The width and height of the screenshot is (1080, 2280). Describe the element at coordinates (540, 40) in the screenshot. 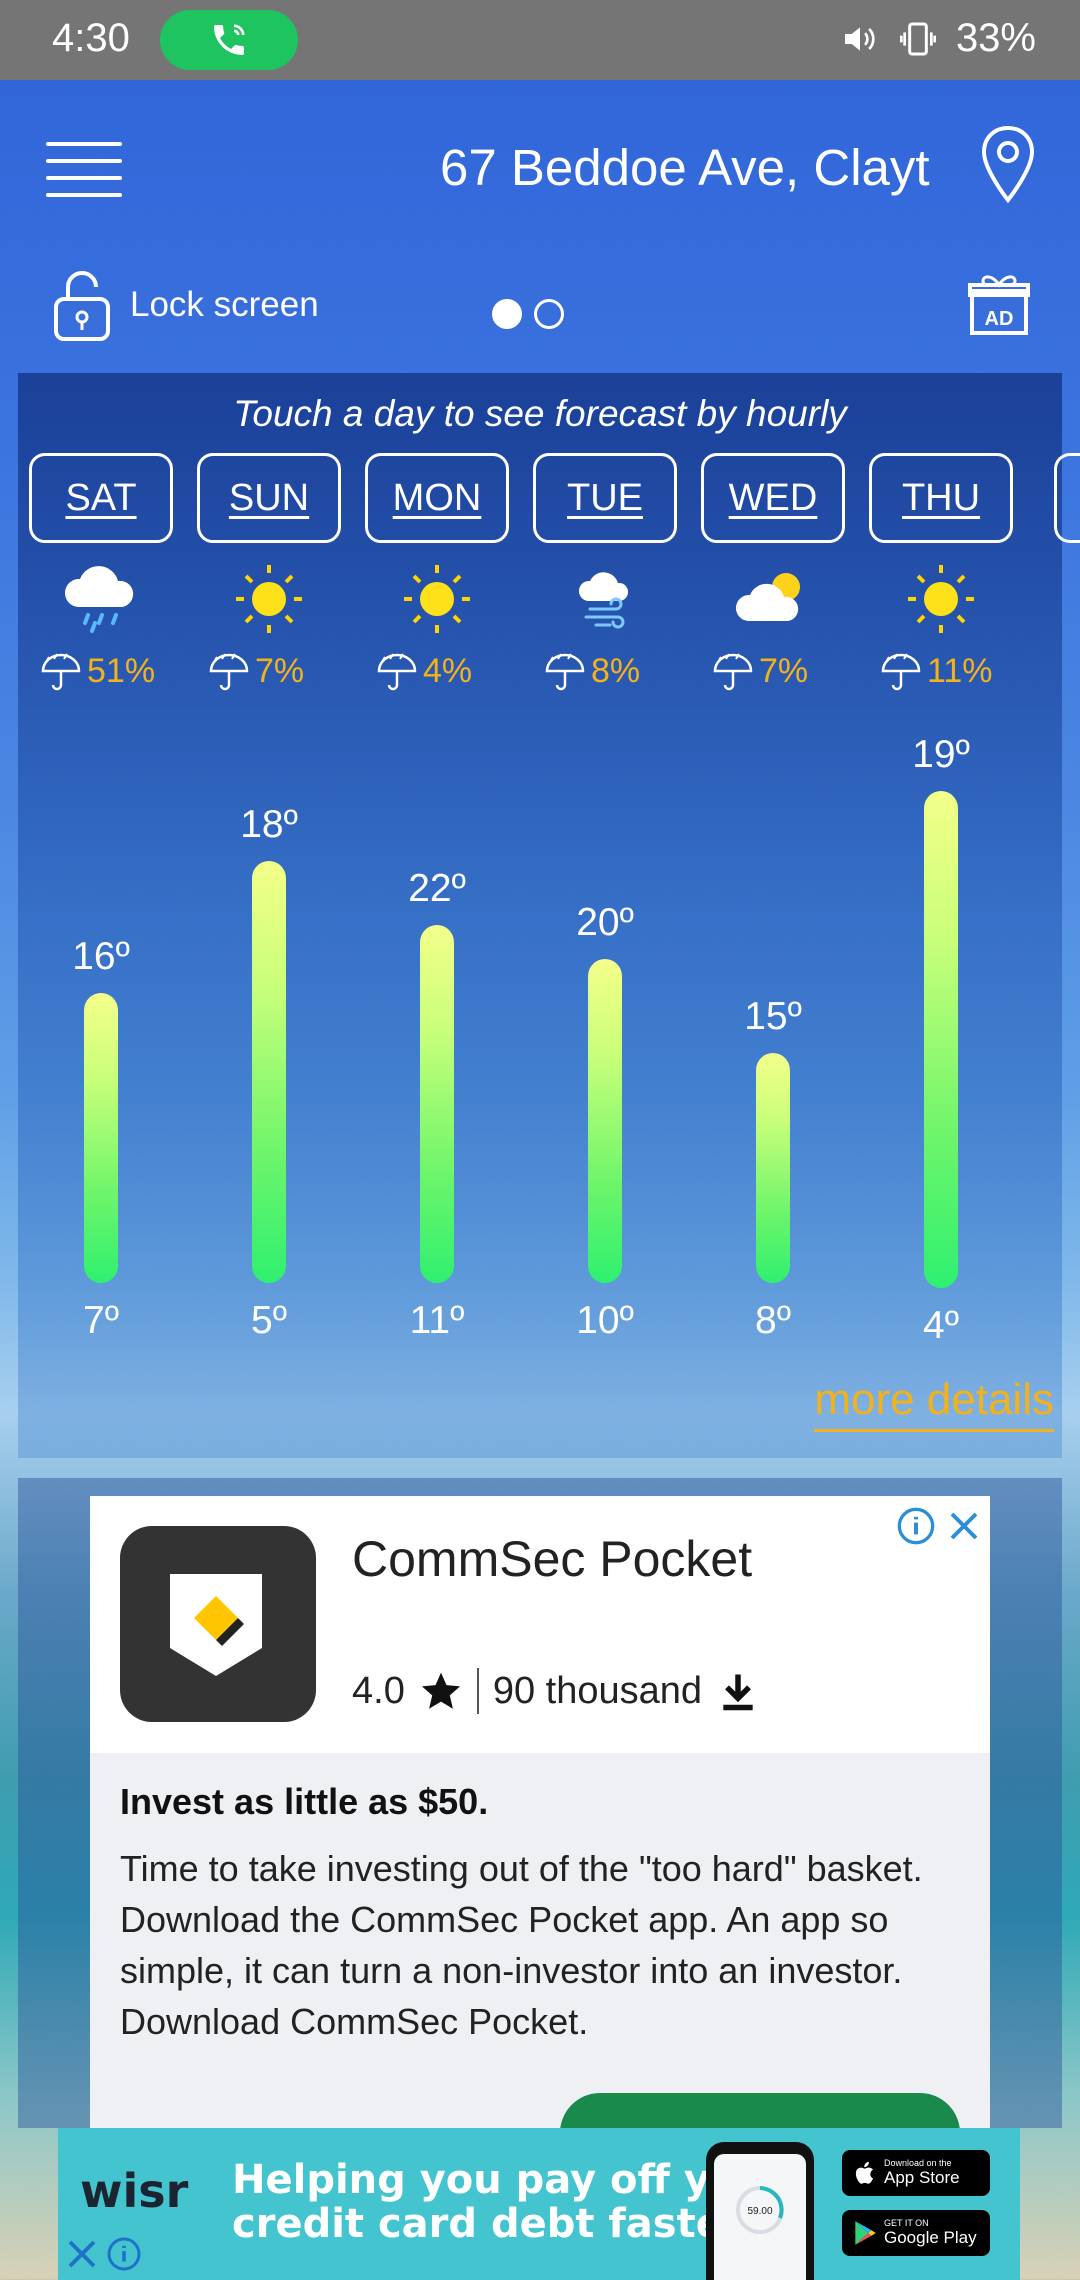

I see `status-bar: 4:30 33%` at that location.